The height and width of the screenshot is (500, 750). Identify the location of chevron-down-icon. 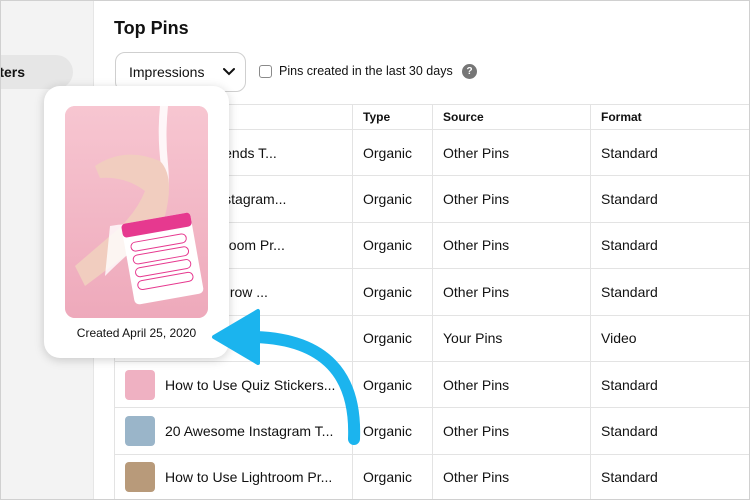
(229, 72).